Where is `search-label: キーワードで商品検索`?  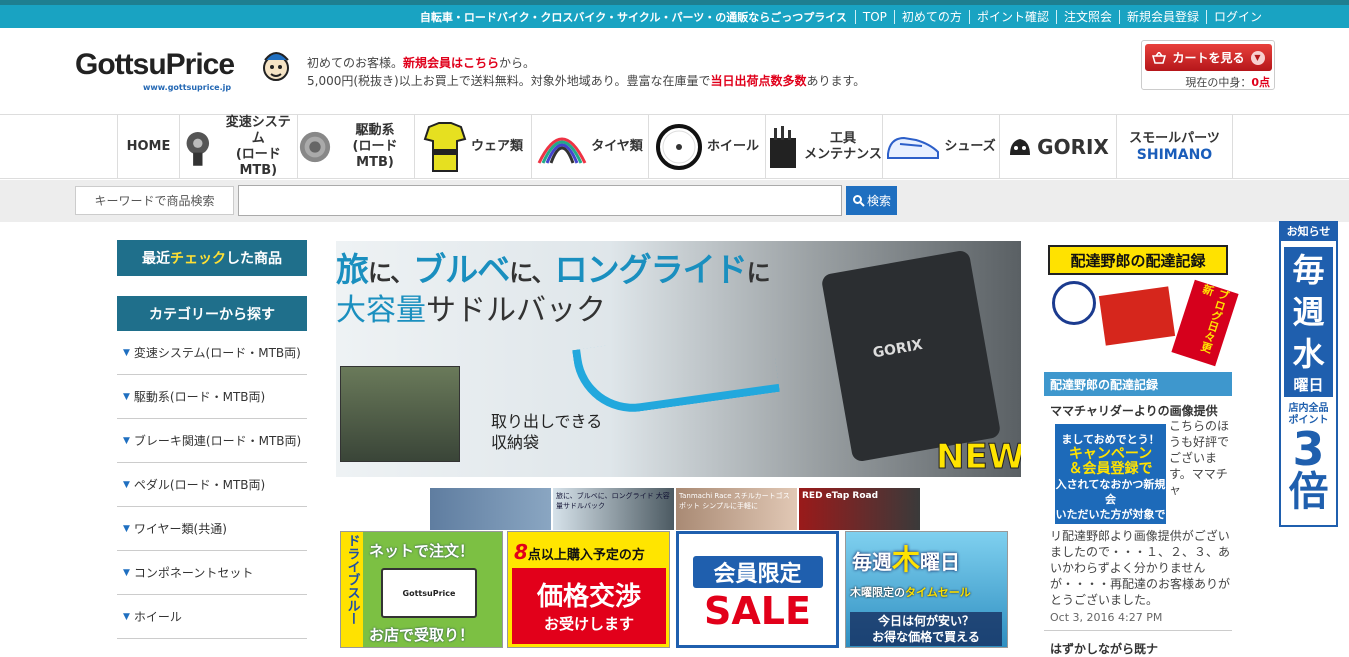 search-label: キーワードで商品検索 is located at coordinates (154, 200).